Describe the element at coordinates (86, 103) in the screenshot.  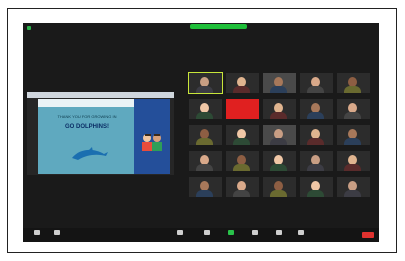
I see `slide-header-bar` at that location.